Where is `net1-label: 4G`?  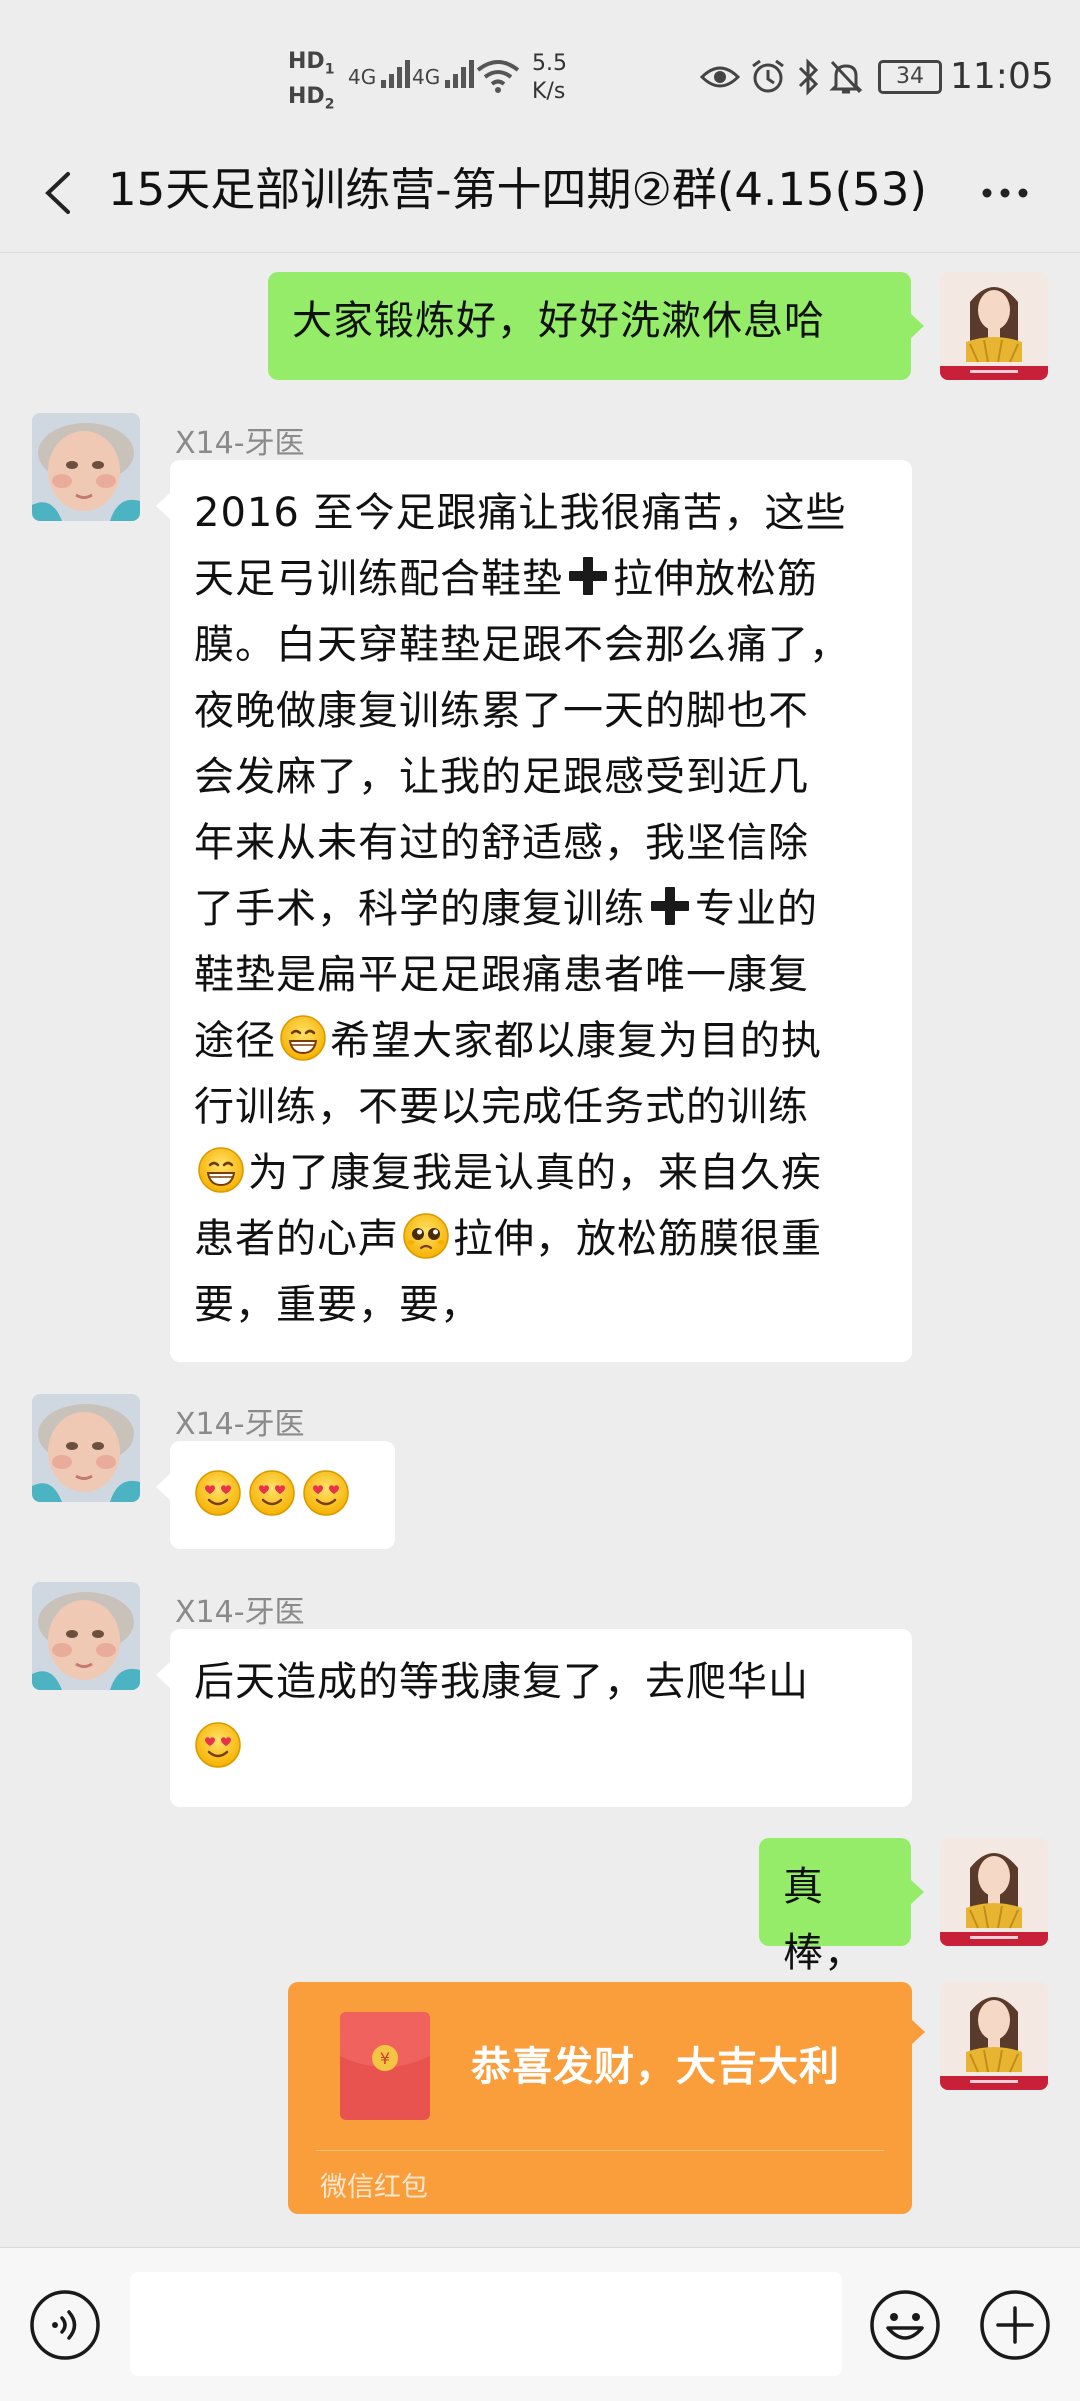
net1-label: 4G is located at coordinates (362, 77).